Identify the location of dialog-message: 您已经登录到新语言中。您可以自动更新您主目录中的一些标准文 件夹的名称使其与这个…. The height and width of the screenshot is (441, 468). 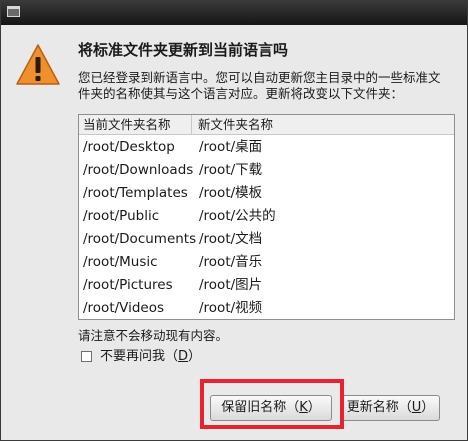
(270, 86).